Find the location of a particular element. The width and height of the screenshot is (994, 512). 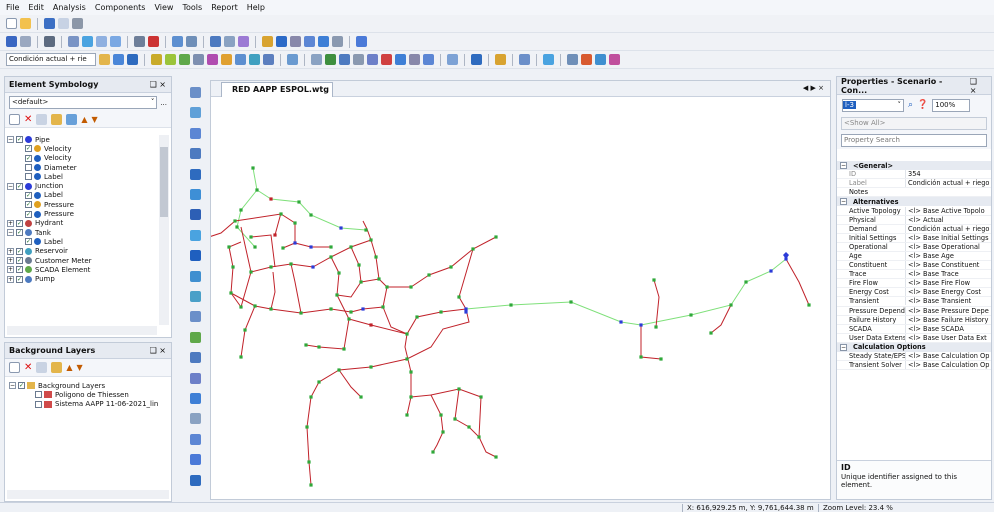

rename-icon is located at coordinates (42, 367).